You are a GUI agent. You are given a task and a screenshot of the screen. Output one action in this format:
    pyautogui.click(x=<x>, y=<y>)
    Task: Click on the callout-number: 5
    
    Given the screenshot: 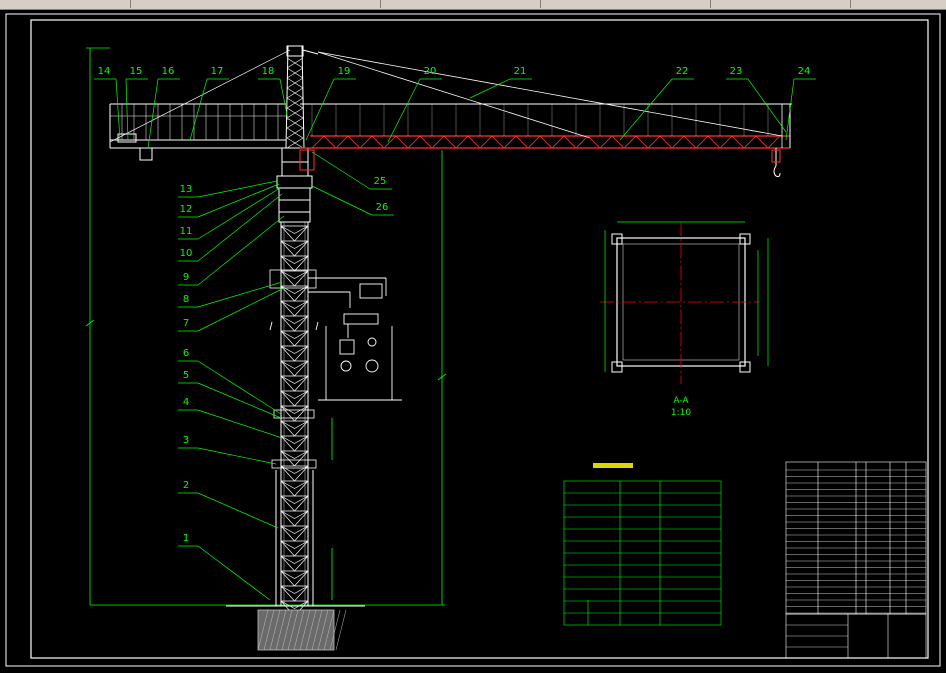 What is the action you would take?
    pyautogui.click(x=186, y=375)
    